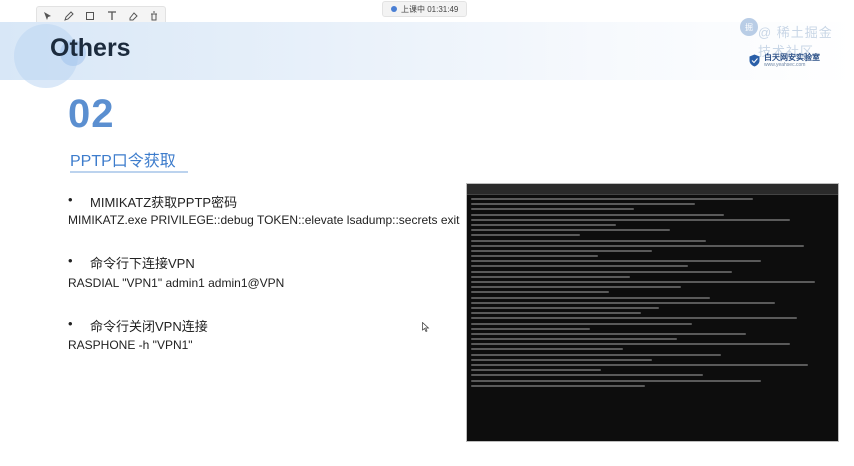 This screenshot has width=854, height=466. I want to click on rectangle-icon, so click(90, 16).